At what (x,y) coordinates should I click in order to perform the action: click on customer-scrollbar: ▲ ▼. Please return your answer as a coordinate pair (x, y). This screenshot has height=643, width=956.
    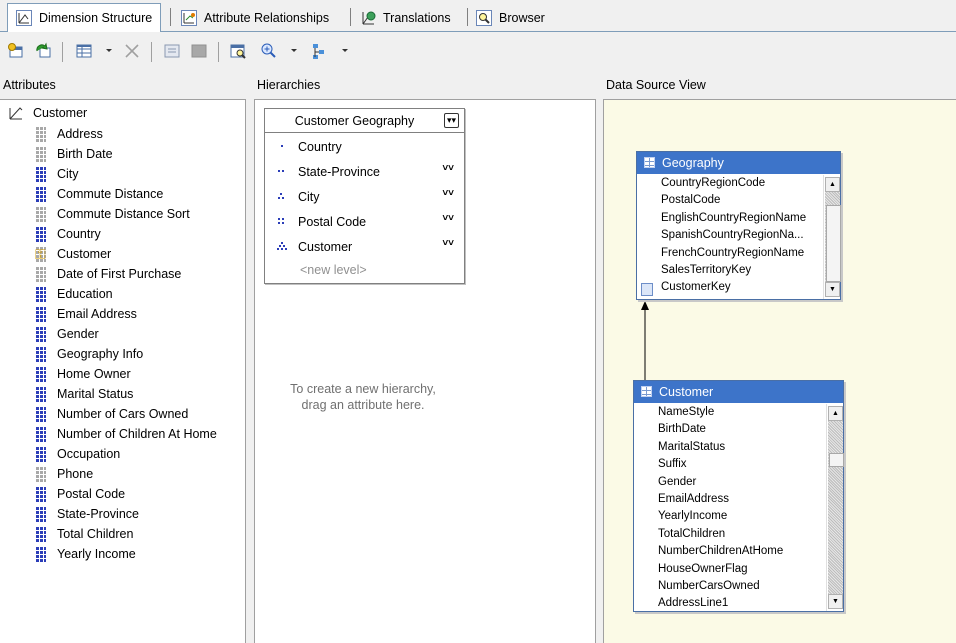
    Looking at the image, I should click on (835, 507).